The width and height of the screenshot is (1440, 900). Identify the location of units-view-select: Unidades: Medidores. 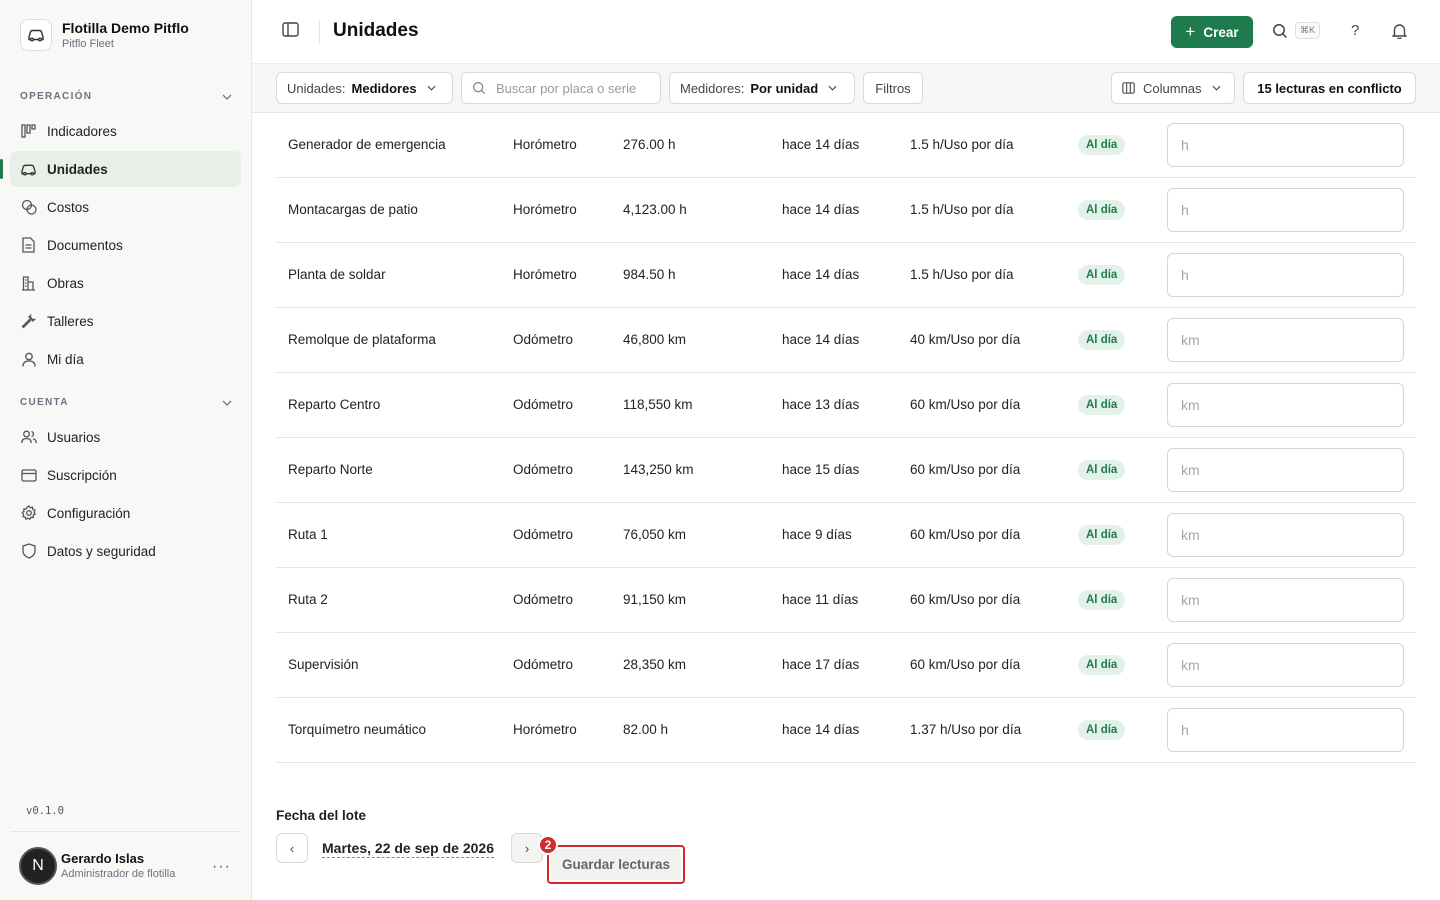
(364, 88).